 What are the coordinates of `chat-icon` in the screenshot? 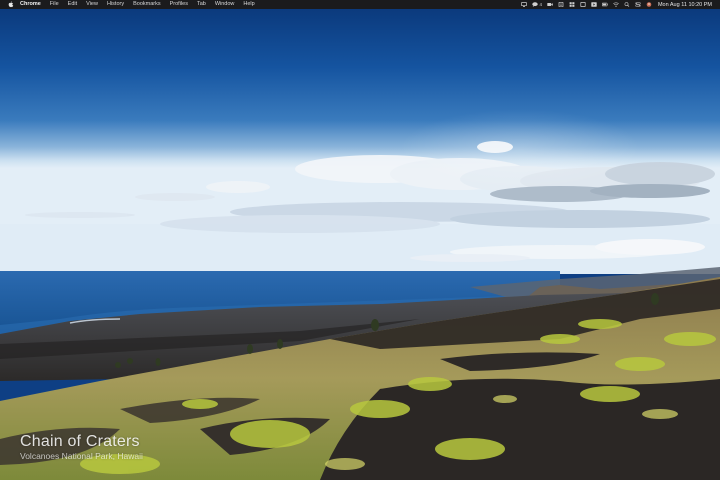 It's located at (535, 4).